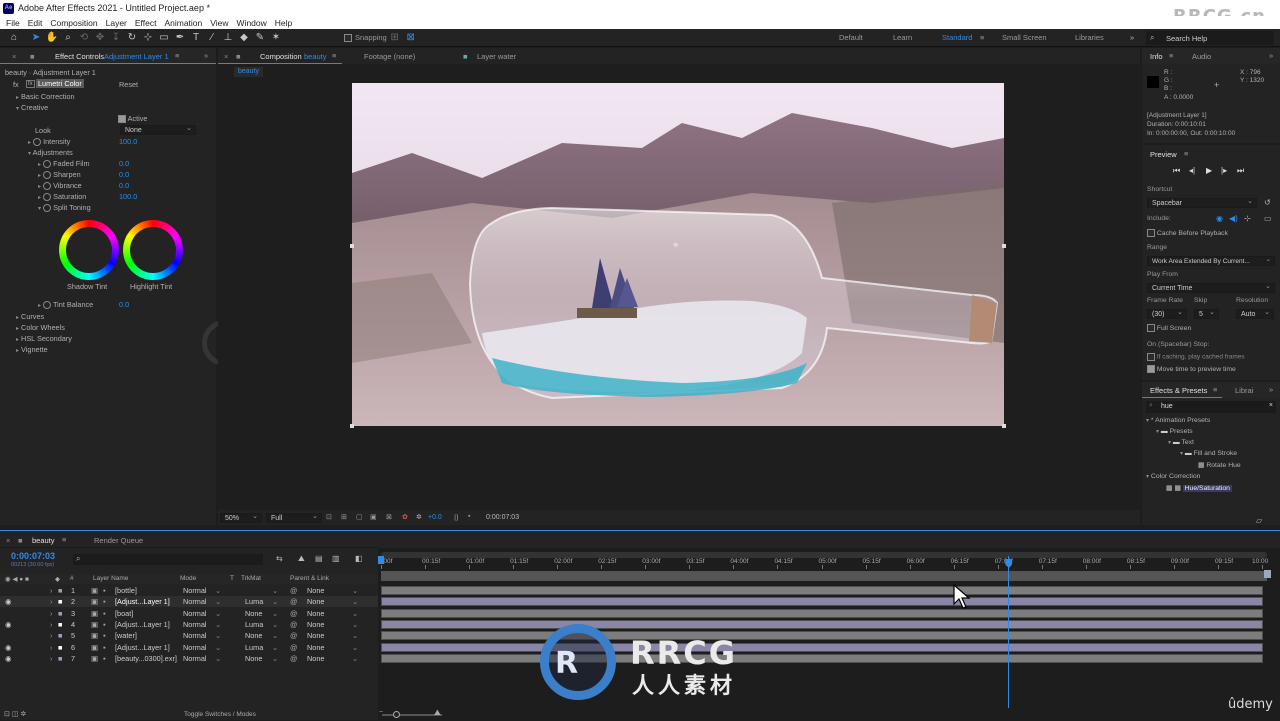 The width and height of the screenshot is (1280, 721). What do you see at coordinates (212, 38) in the screenshot?
I see `brush-tool-icon: ∕` at bounding box center [212, 38].